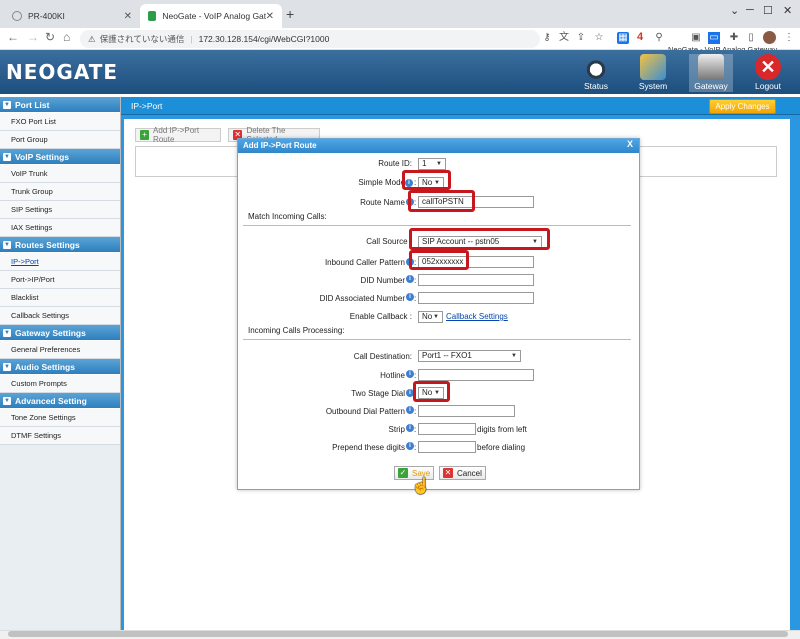 Image resolution: width=800 pixels, height=639 pixels. Describe the element at coordinates (178, 135) in the screenshot. I see `add-route-button: + Add IP->Port Route` at that location.